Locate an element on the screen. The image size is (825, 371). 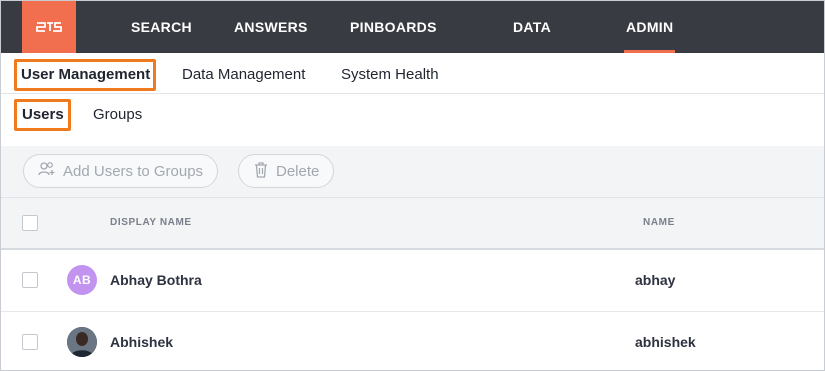
add-users-to-groups-button: Add Users to Groups is located at coordinates (121, 171).